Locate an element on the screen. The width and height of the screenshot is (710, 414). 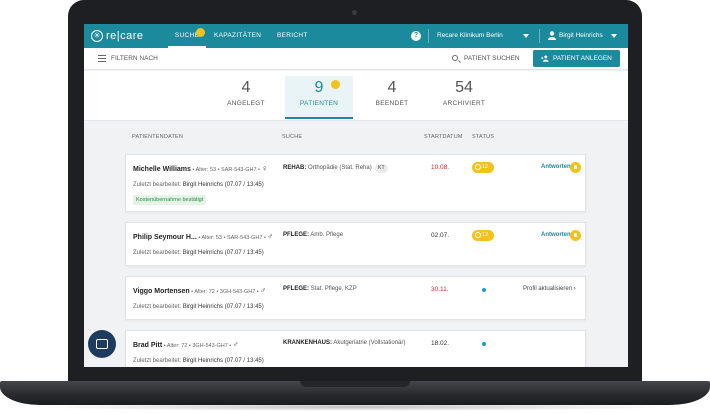
stat-archiviert: 54 ARCHIVIERT is located at coordinates (464, 97).